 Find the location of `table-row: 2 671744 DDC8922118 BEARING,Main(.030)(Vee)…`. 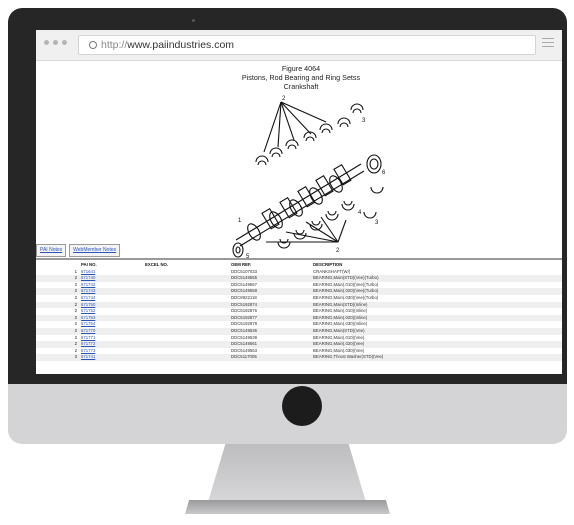

table-row: 2 671744 DDC8922118 BEARING,Main(.030)(Vee)… is located at coordinates (299, 298).